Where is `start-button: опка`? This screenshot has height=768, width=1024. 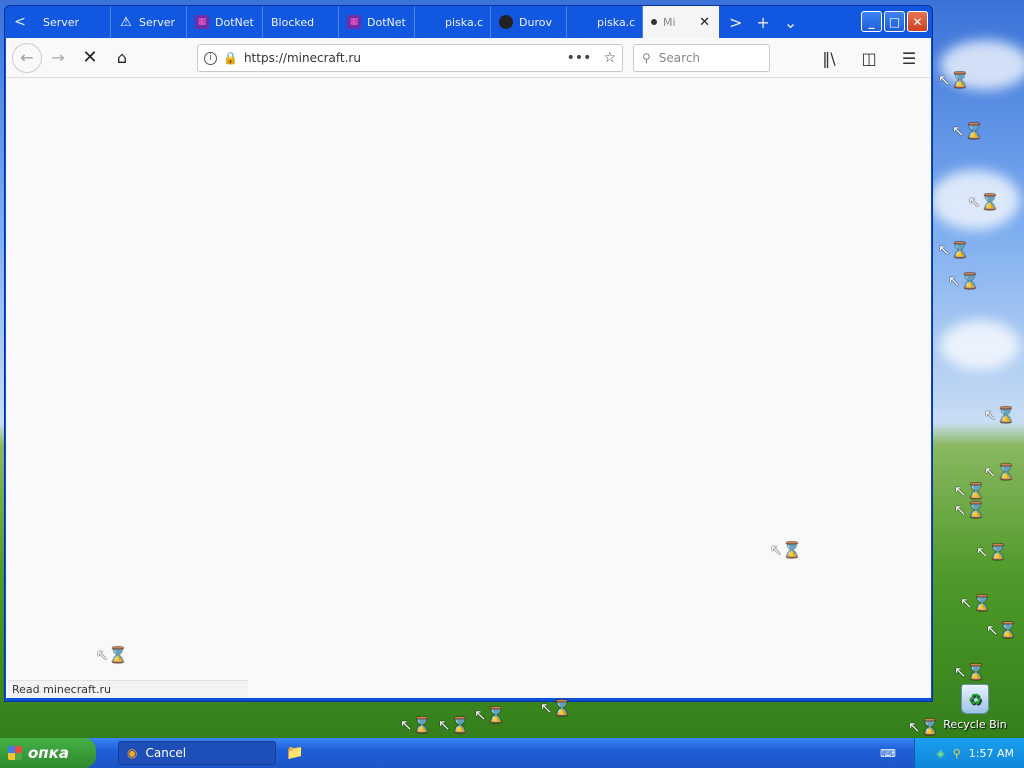 start-button: опка is located at coordinates (48, 753).